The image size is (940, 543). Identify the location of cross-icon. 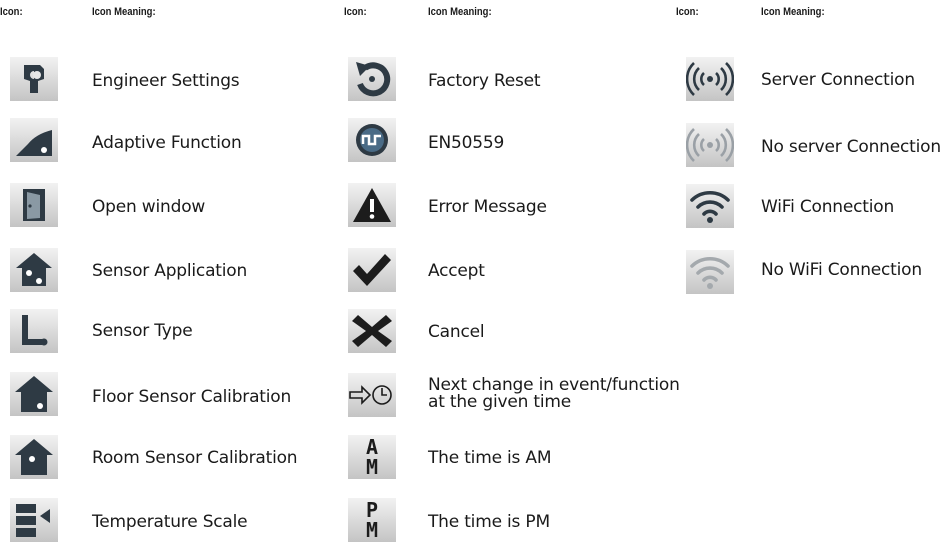
(372, 331).